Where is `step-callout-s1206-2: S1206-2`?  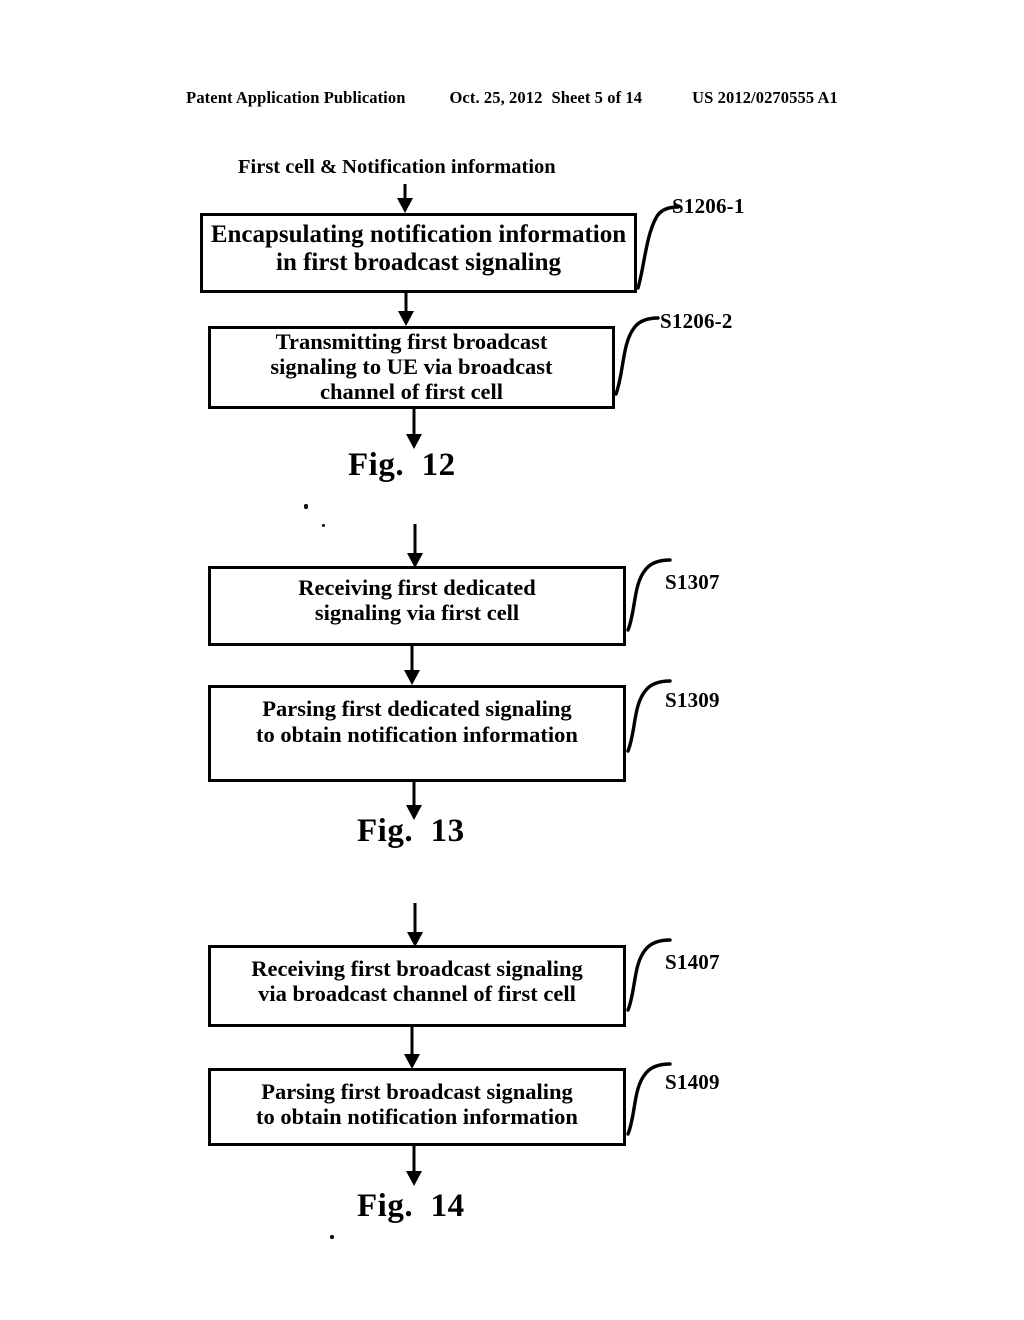 step-callout-s1206-2: S1206-2 is located at coordinates (696, 321).